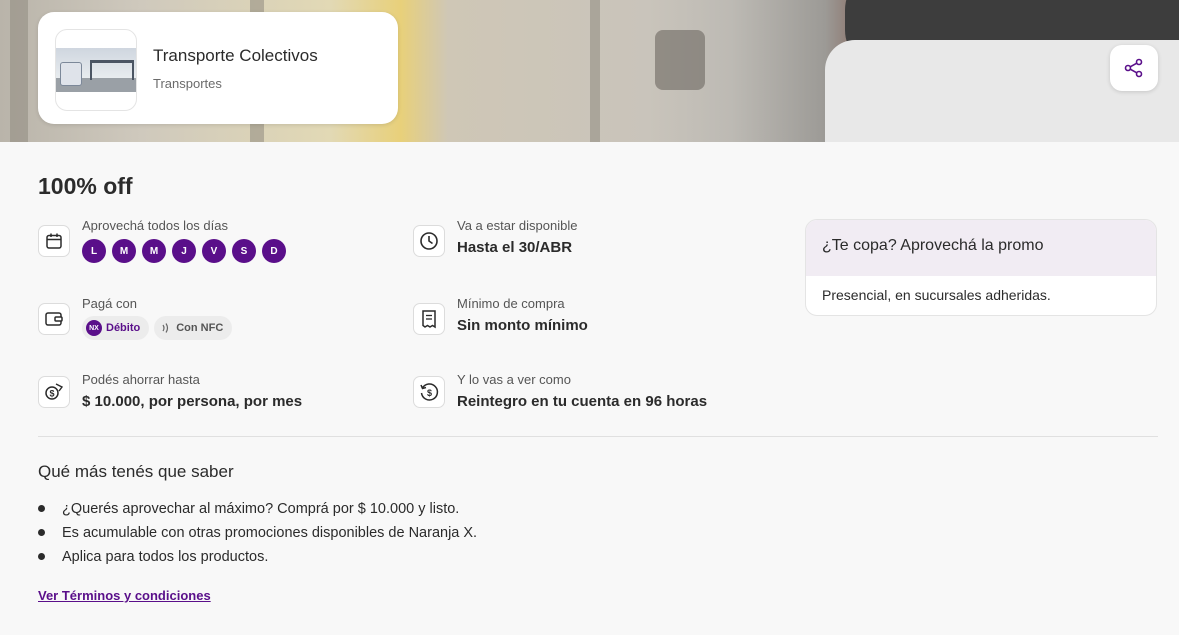 The image size is (1179, 635). Describe the element at coordinates (214, 251) in the screenshot. I see `day-badge: V` at that location.